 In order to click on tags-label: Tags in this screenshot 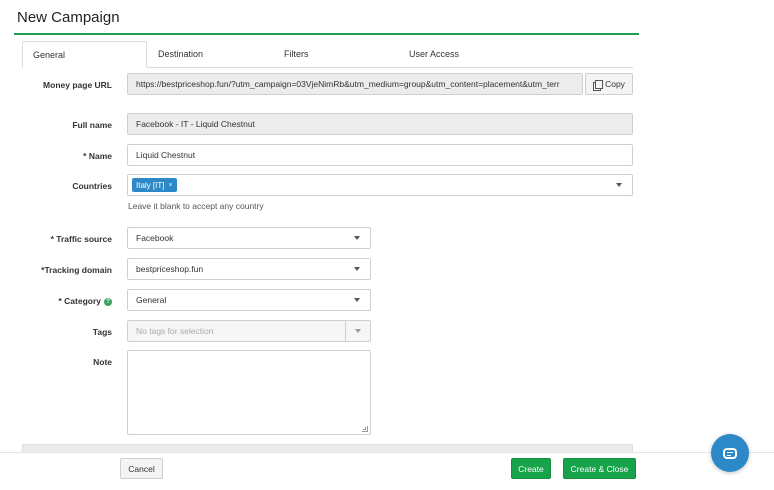, I will do `click(102, 332)`.